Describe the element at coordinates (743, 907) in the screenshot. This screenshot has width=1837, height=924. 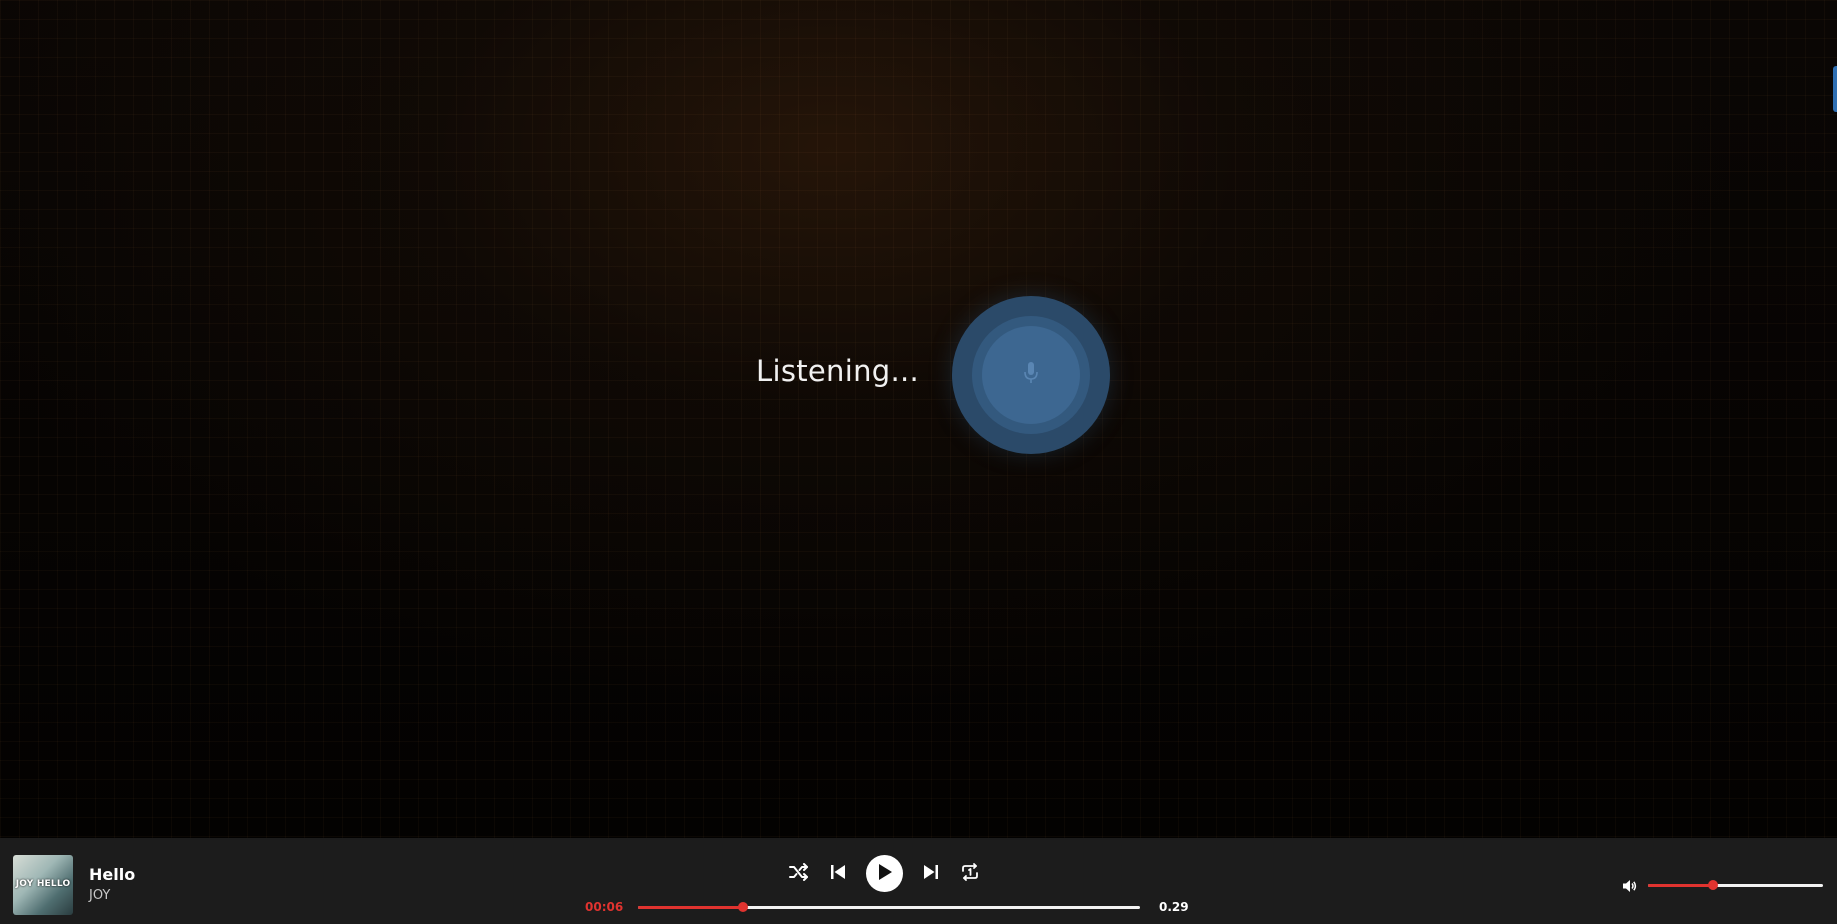
I see `seek-handle` at that location.